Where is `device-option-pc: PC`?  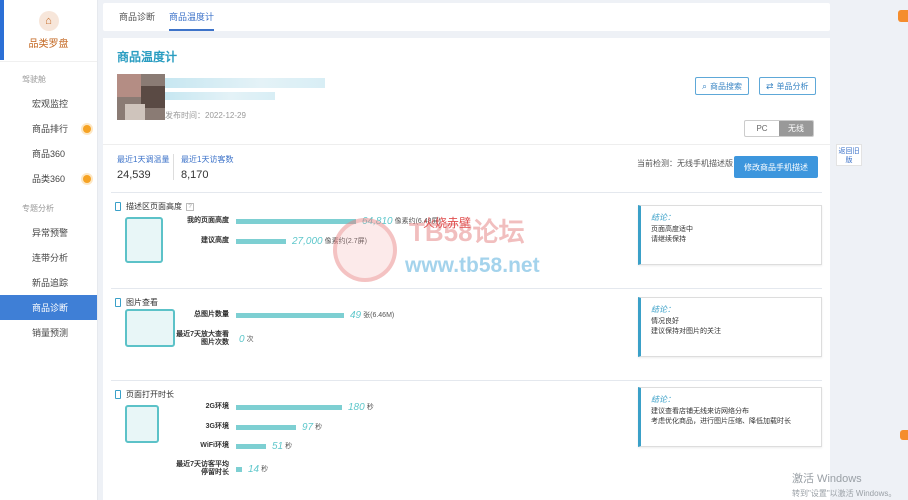
device-option-pc: PC is located at coordinates (762, 128).